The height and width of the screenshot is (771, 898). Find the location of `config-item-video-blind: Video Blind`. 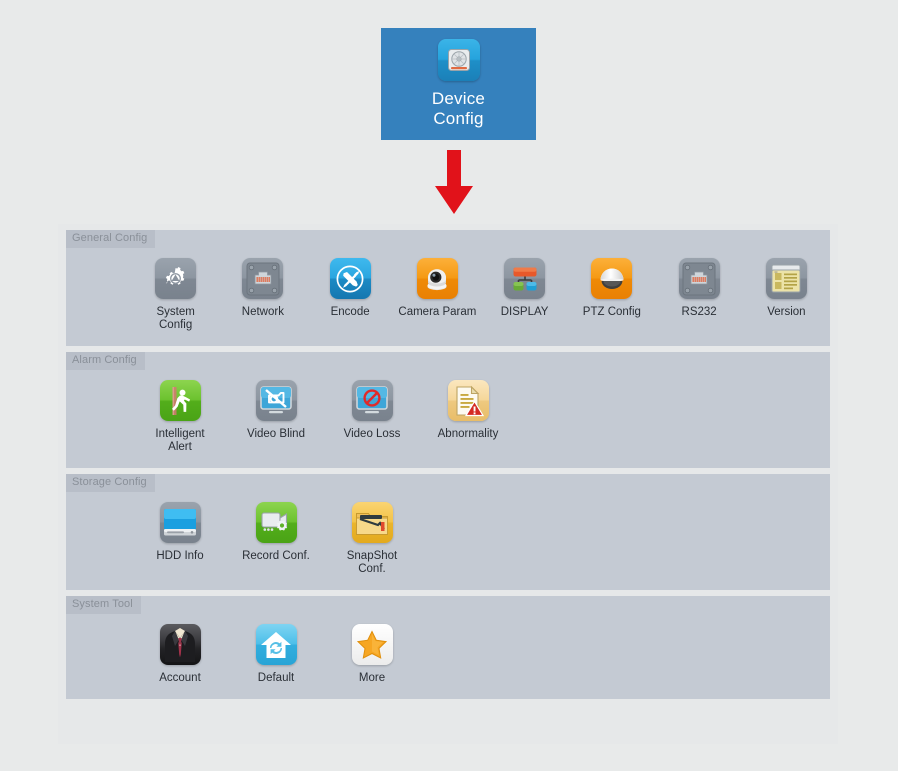

config-item-video-blind: Video Blind is located at coordinates (276, 417).